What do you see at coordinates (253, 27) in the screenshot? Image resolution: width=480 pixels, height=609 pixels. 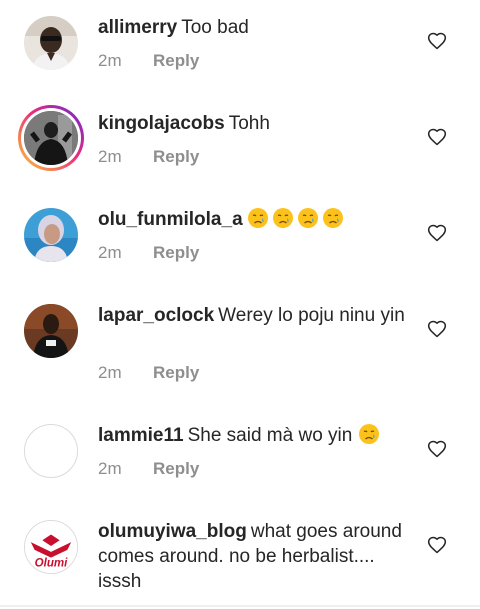 I see `comment-text: allimerry Too bad` at bounding box center [253, 27].